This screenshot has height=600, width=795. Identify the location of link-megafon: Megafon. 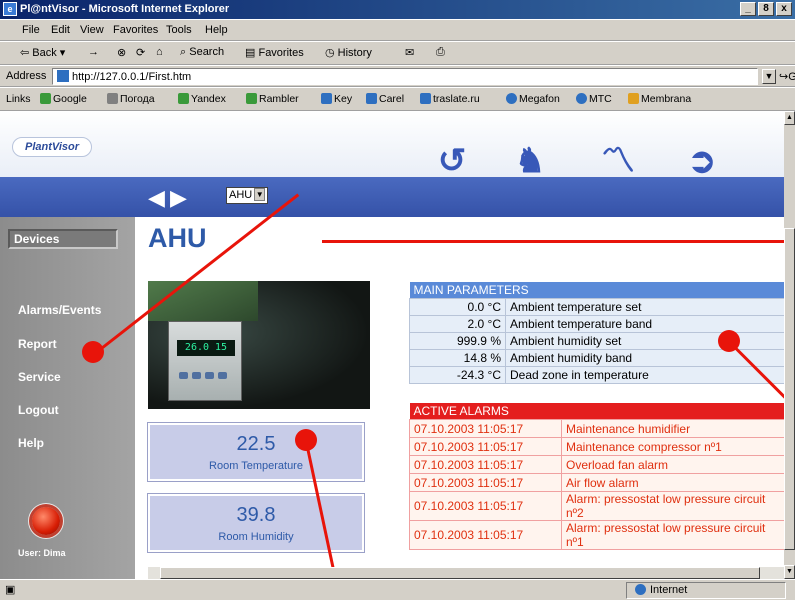
(533, 99).